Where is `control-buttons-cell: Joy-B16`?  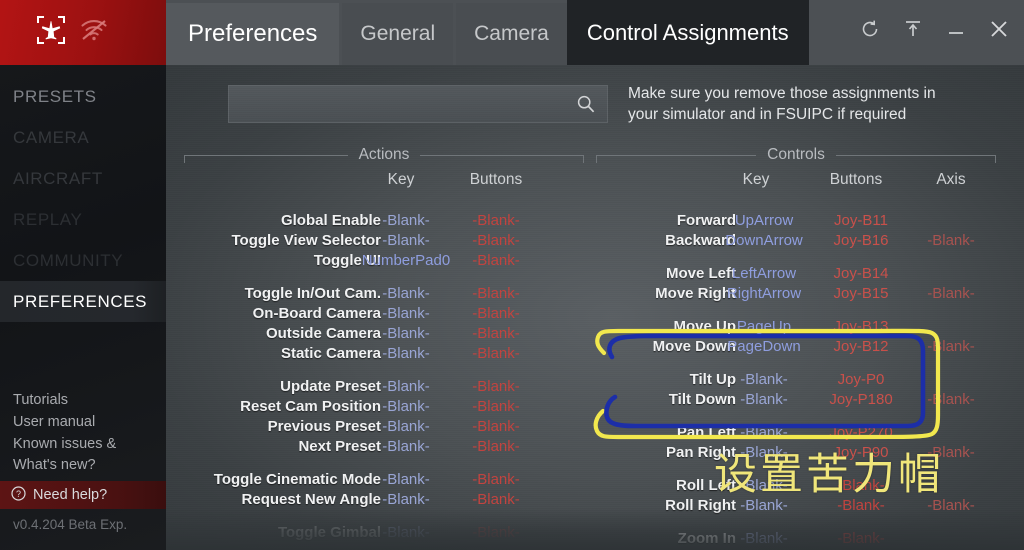
control-buttons-cell: Joy-B16 is located at coordinates (861, 240).